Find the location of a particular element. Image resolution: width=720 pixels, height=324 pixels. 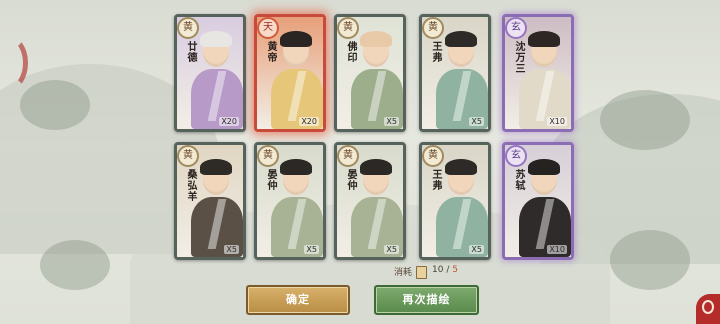

hero-name: 苏轼 is located at coordinates (518, 180).